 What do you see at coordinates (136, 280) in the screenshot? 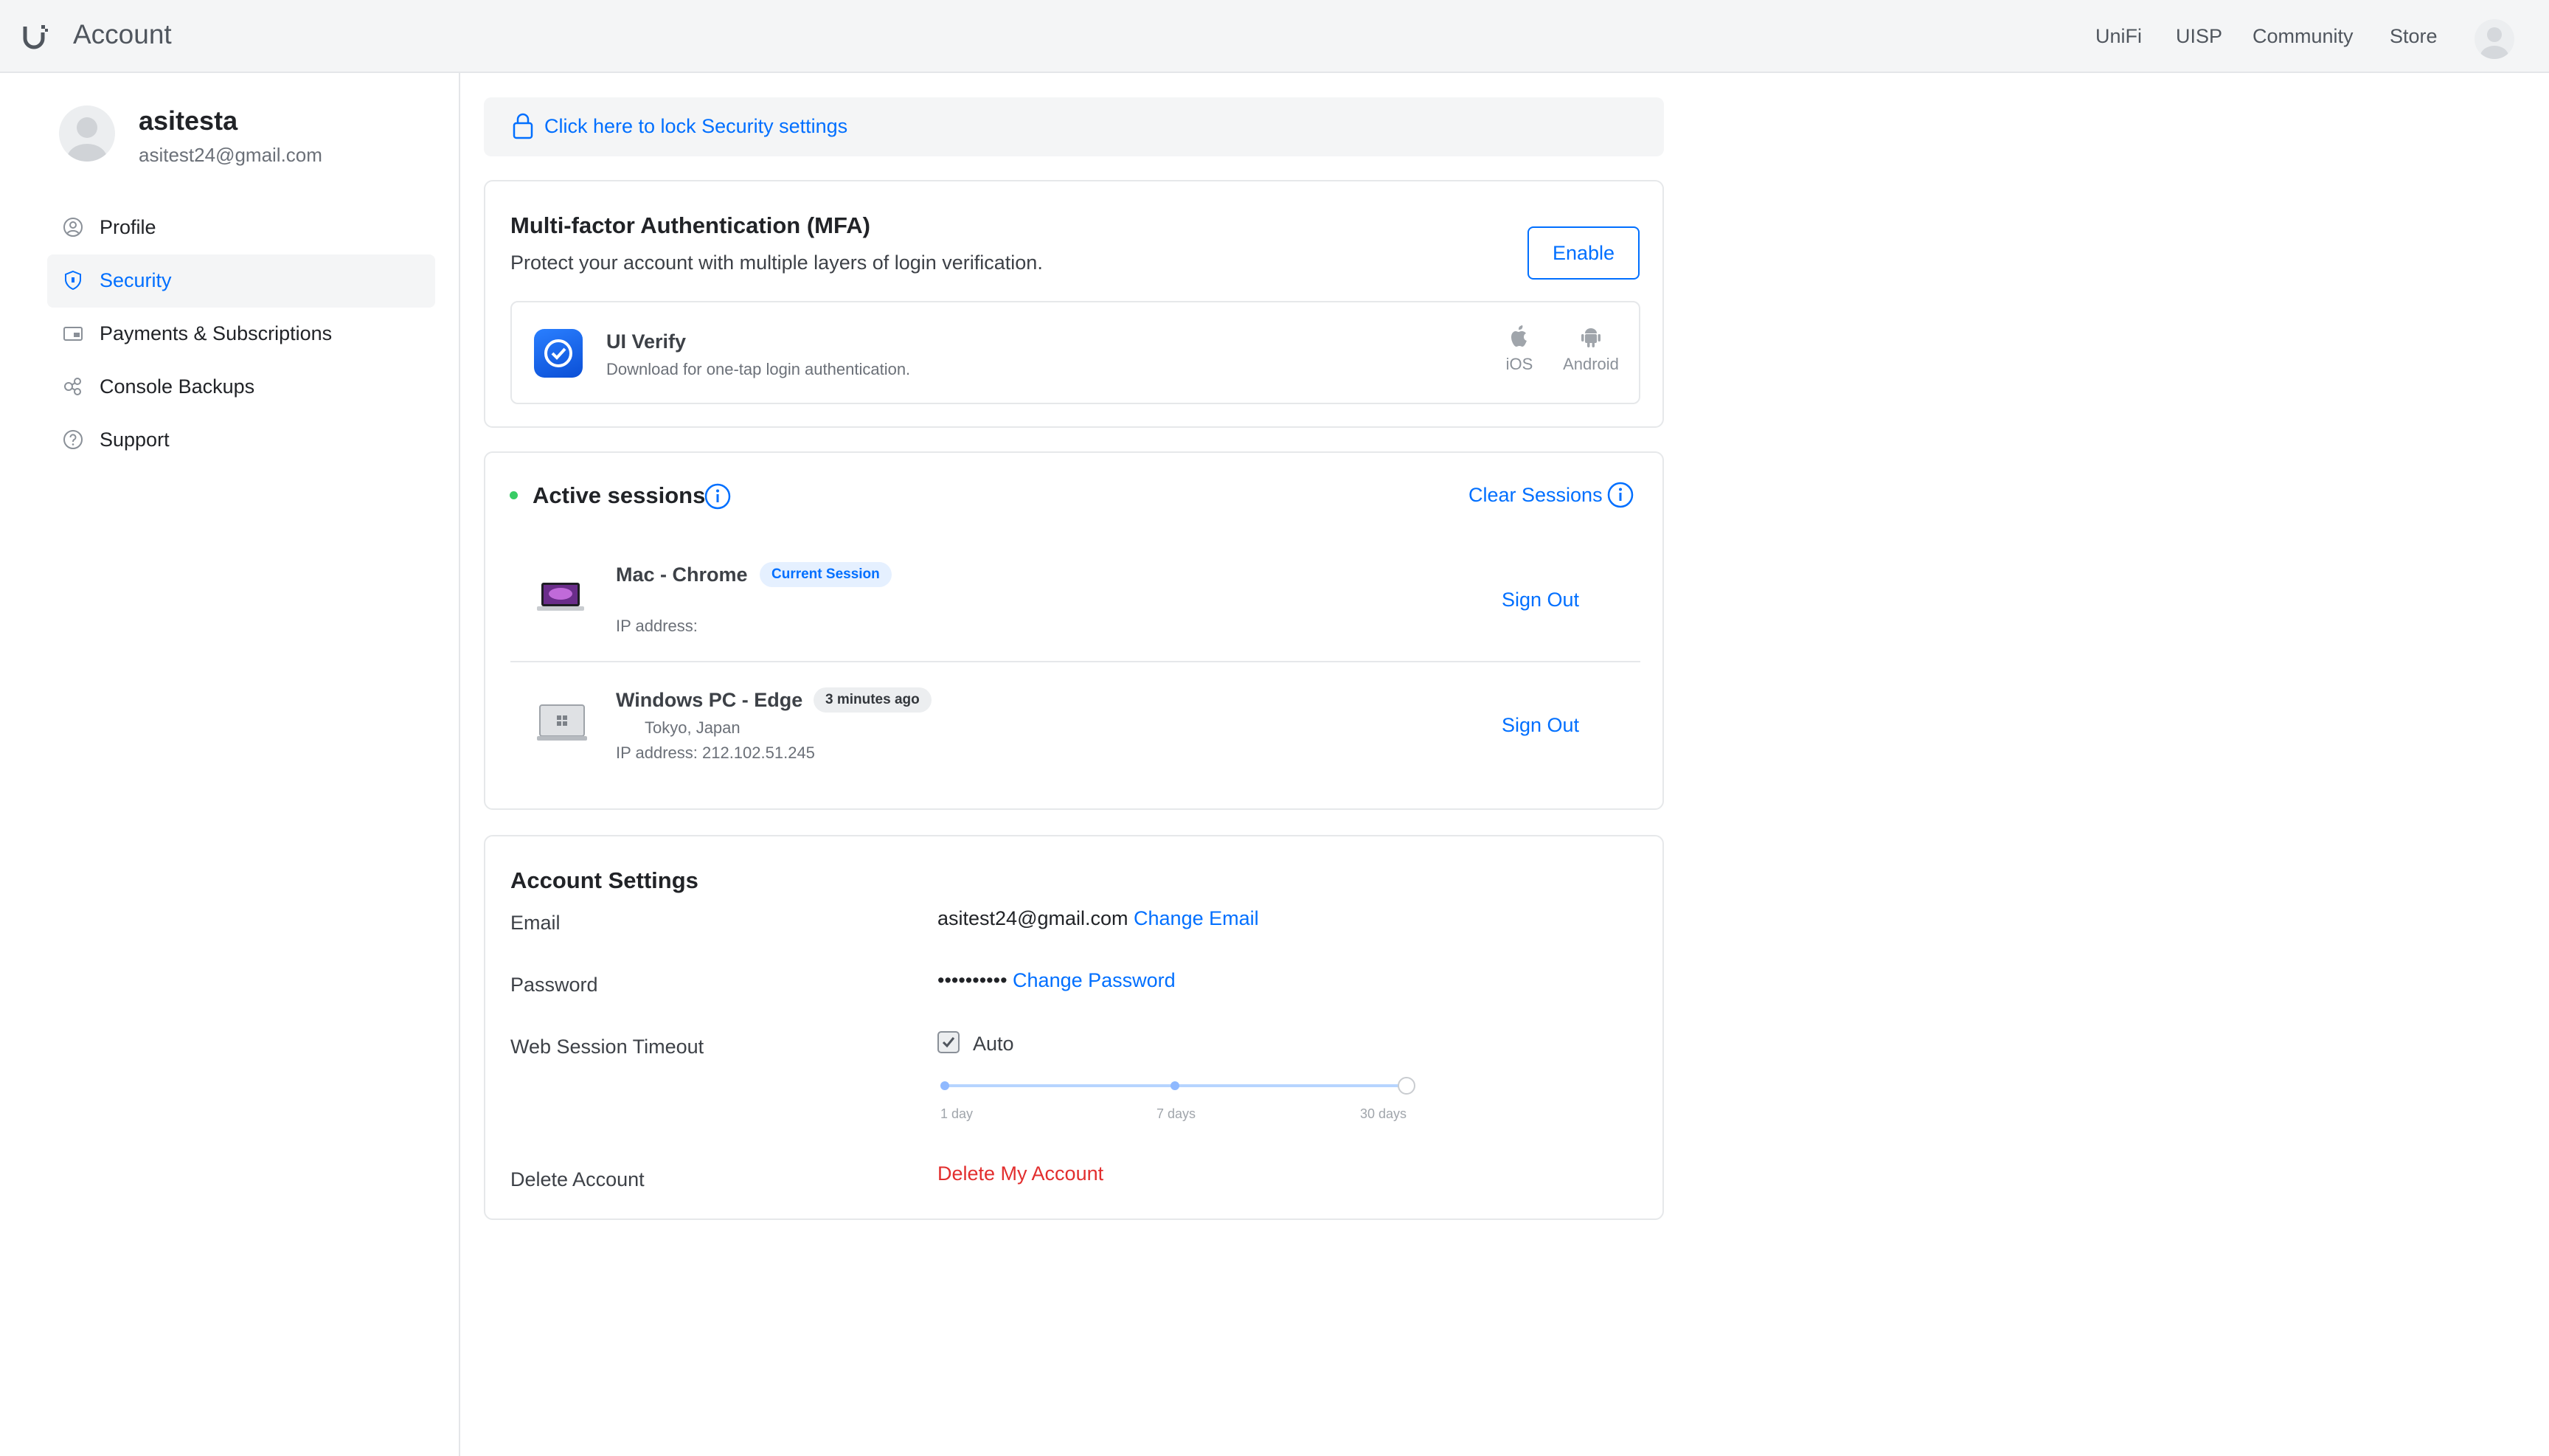
I see `sidebar-item-label: Security` at bounding box center [136, 280].